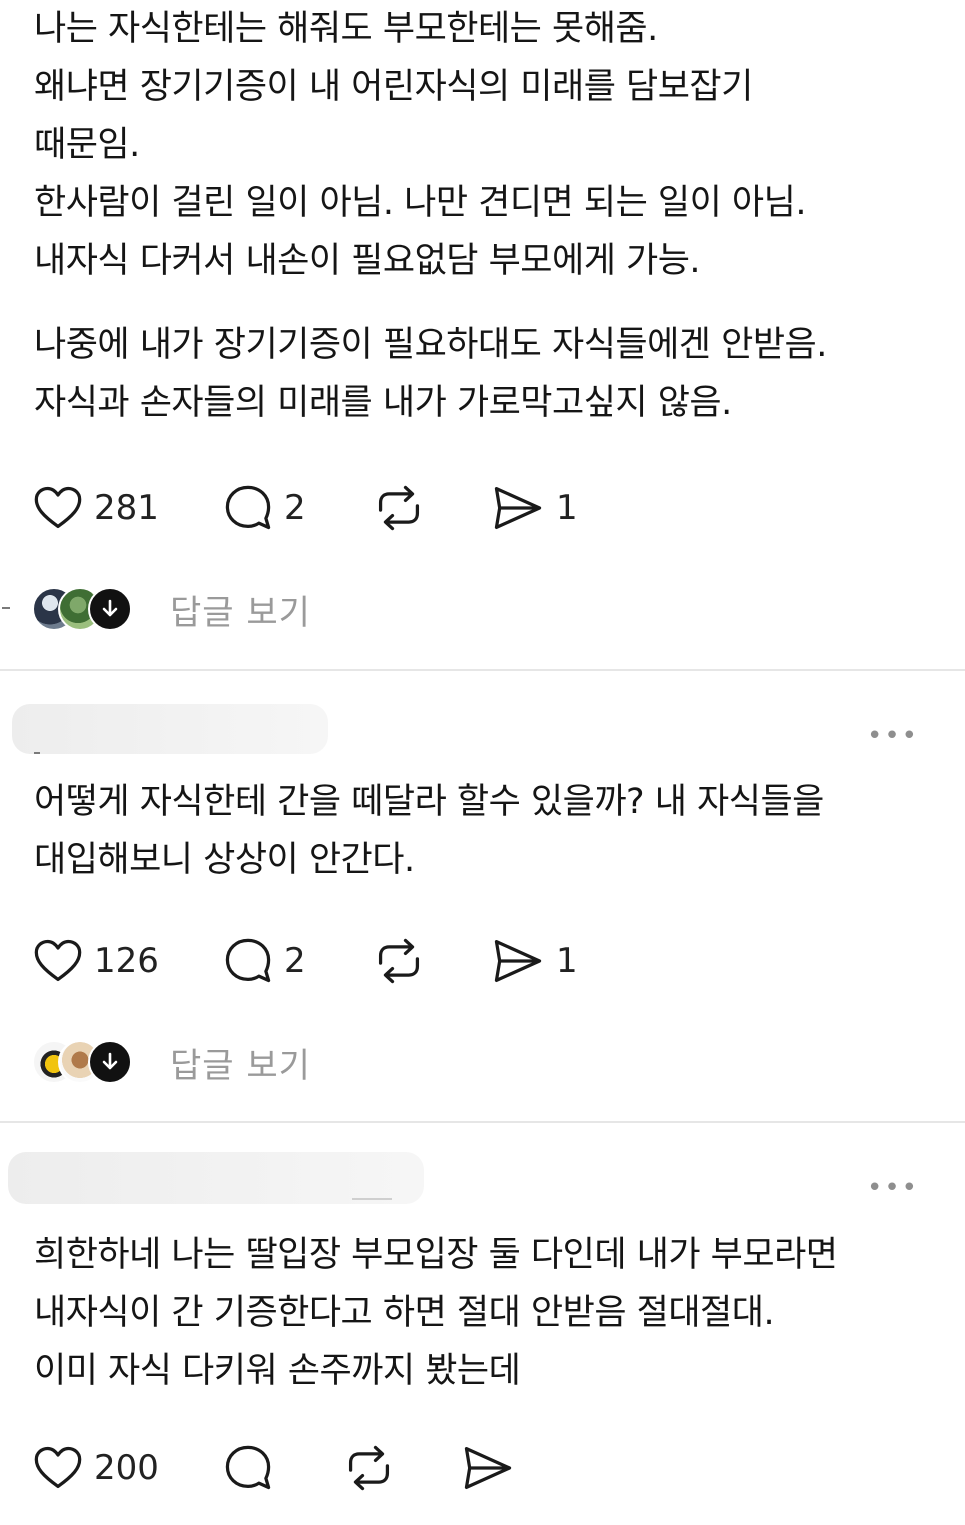 The height and width of the screenshot is (1525, 965). Describe the element at coordinates (420, 203) in the screenshot. I see `text-line: 한사람이 걸린 일이 아님. 나만 견디면 되는 일이 아님.` at that location.